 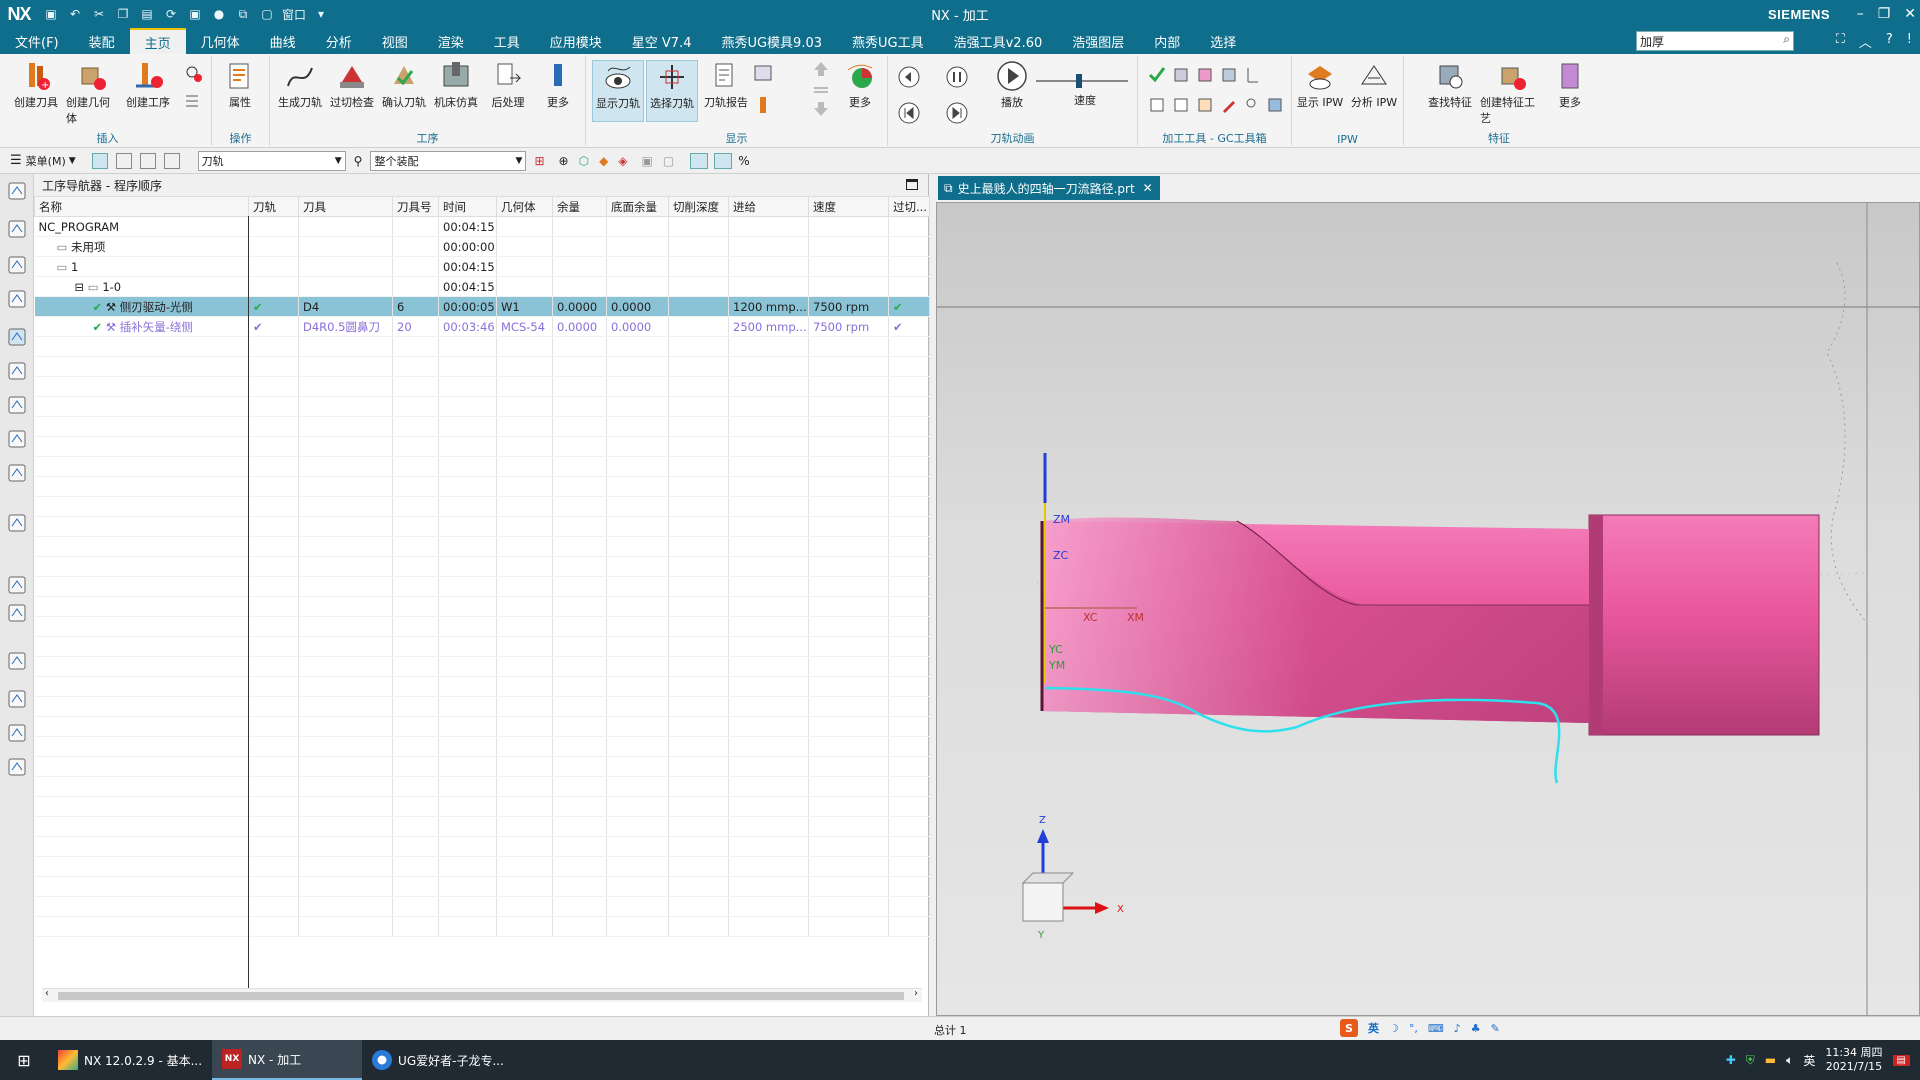 What do you see at coordinates (171, 160) in the screenshot?
I see `method-view-icon` at bounding box center [171, 160].